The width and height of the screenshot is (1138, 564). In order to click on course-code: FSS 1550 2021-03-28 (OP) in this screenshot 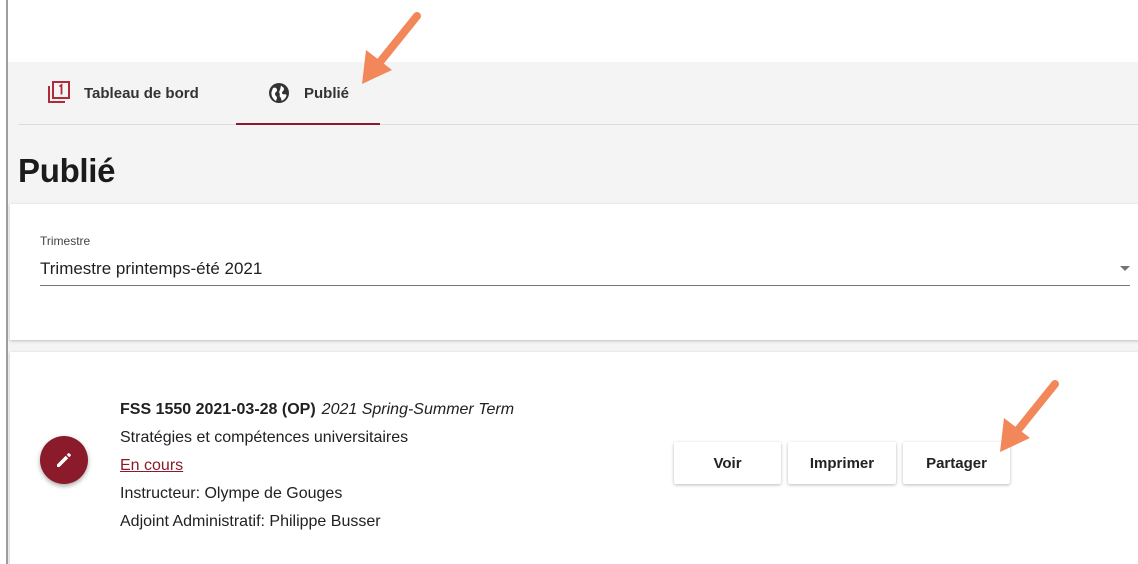, I will do `click(218, 409)`.